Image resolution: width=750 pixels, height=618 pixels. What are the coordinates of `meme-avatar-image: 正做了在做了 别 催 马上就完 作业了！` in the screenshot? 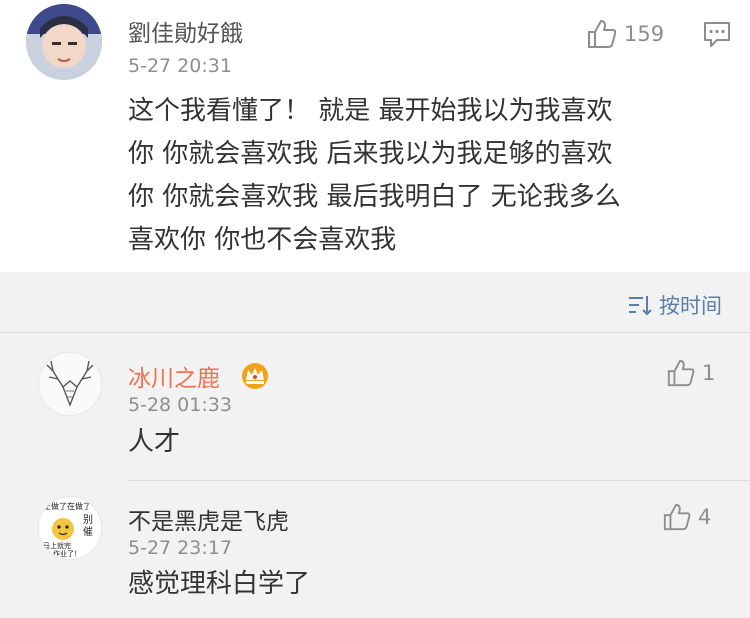 It's located at (70, 528).